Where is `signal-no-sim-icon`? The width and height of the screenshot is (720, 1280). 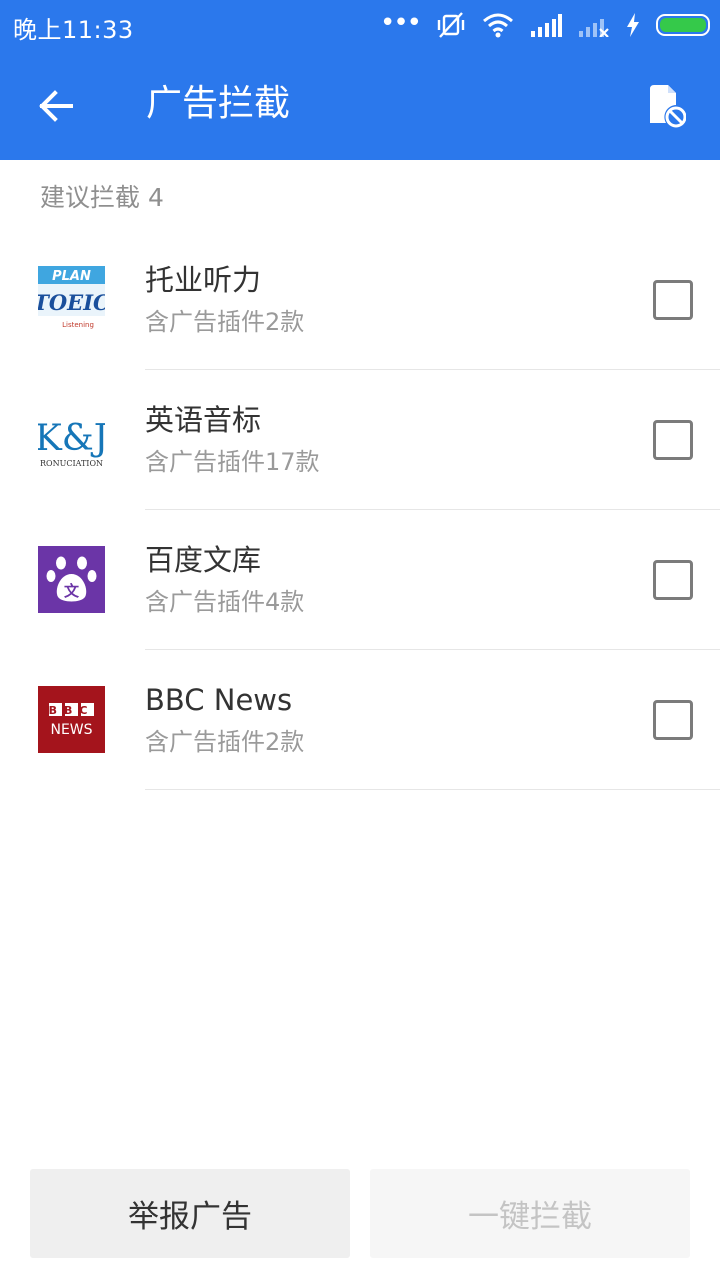
signal-no-sim-icon is located at coordinates (594, 25).